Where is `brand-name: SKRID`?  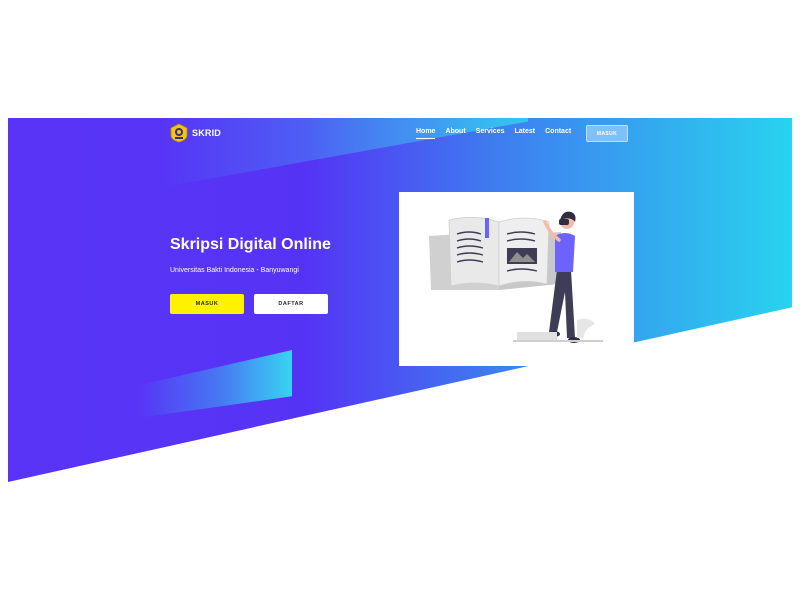
brand-name: SKRID is located at coordinates (207, 133).